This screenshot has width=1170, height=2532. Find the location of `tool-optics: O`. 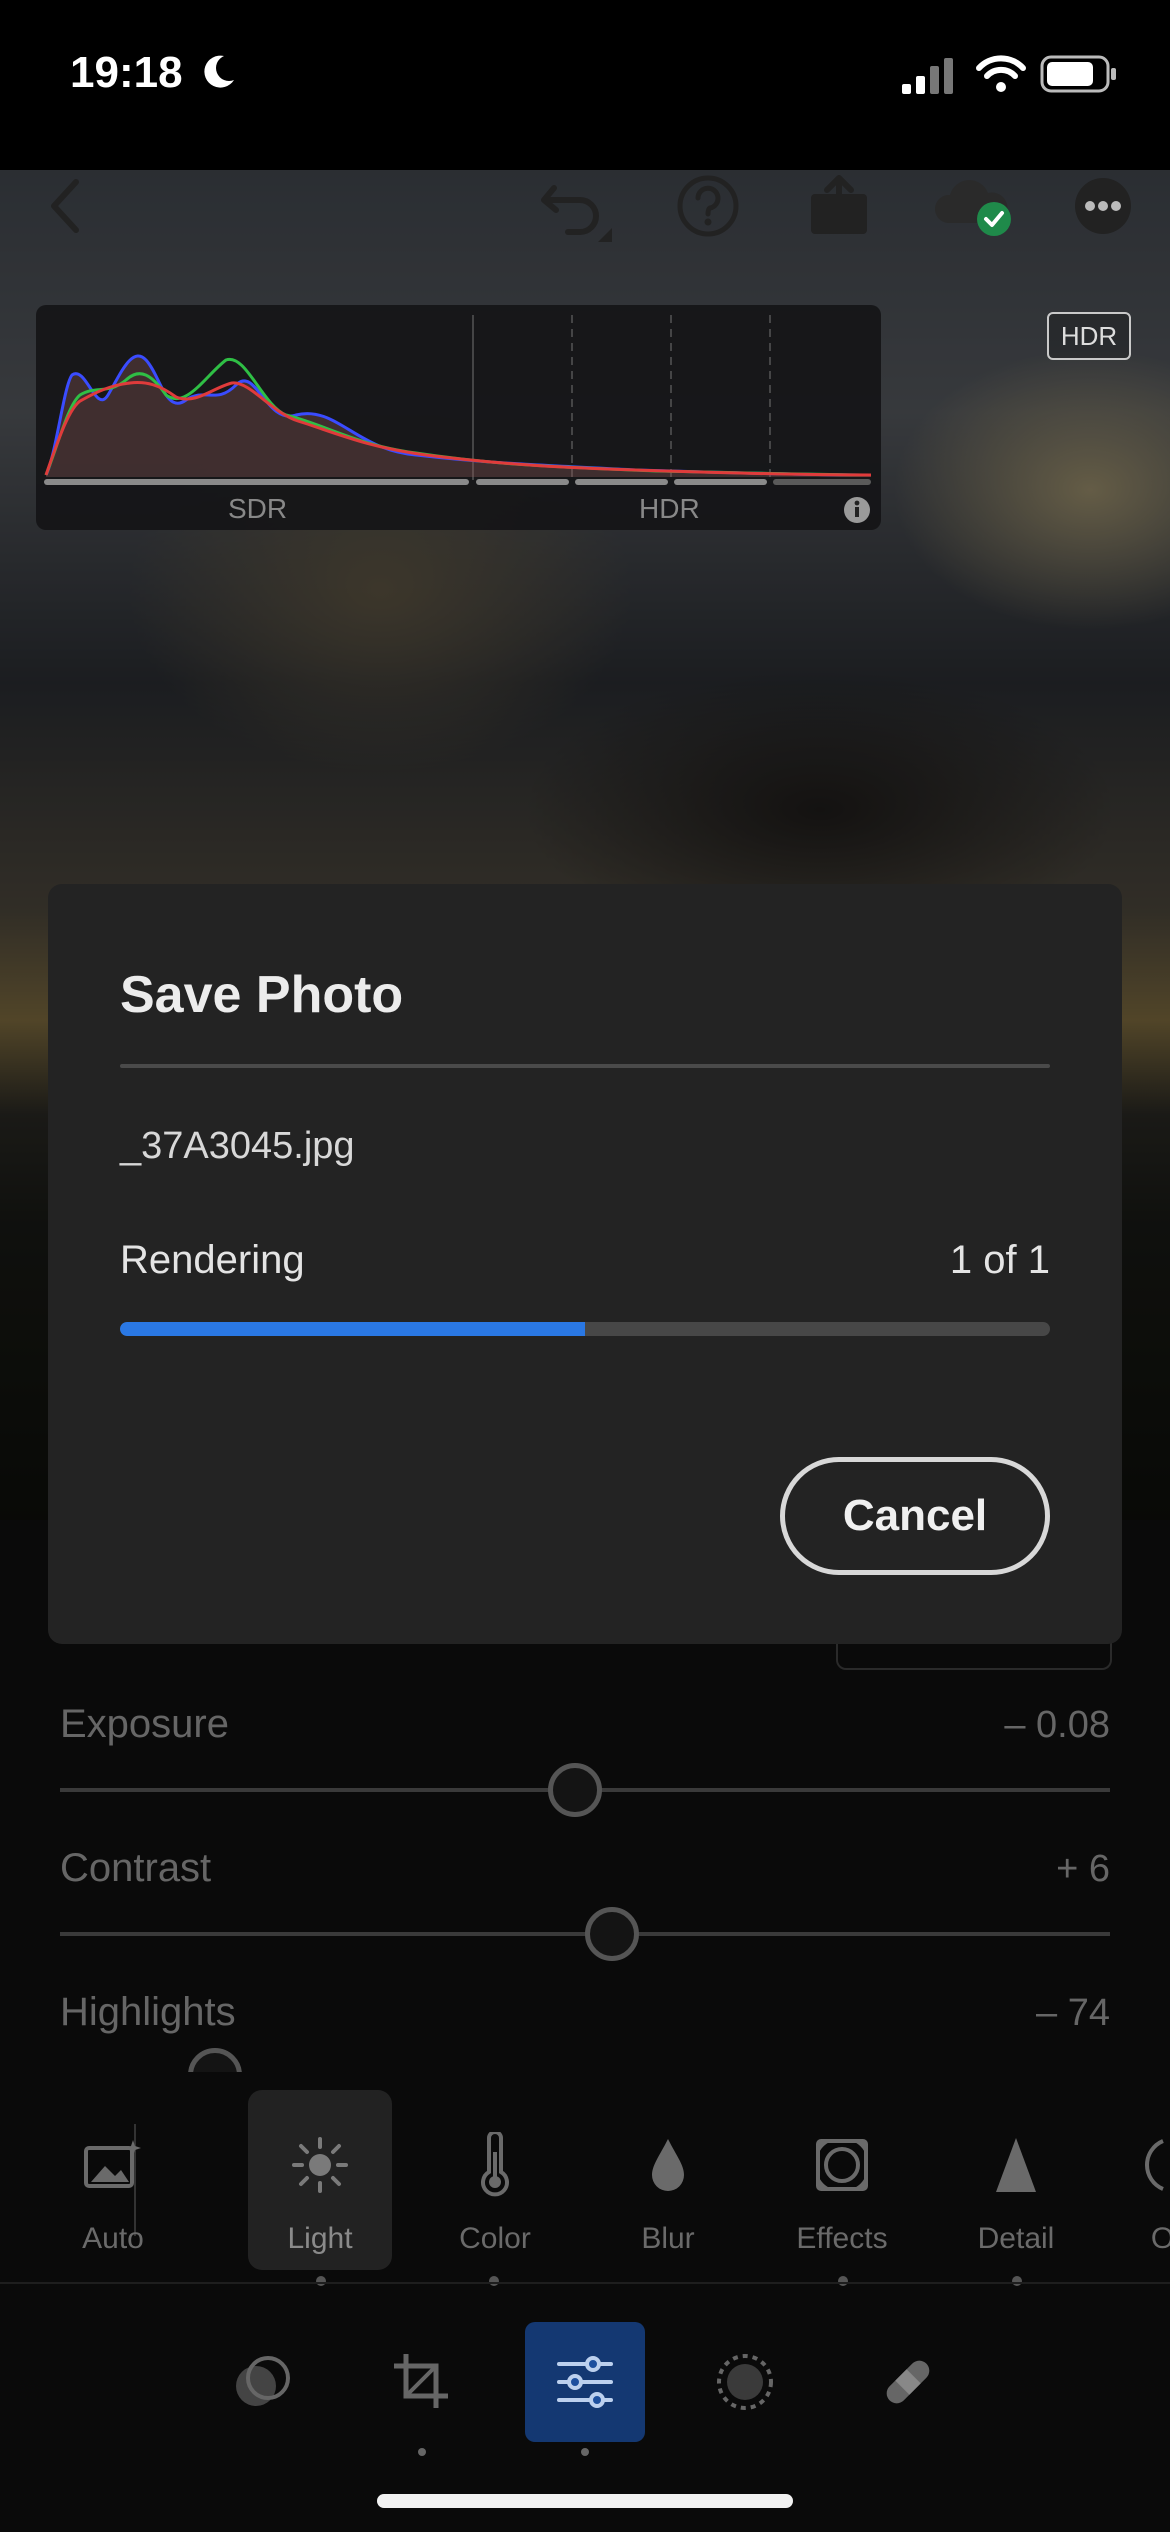

tool-optics: O is located at coordinates (1132, 2180).